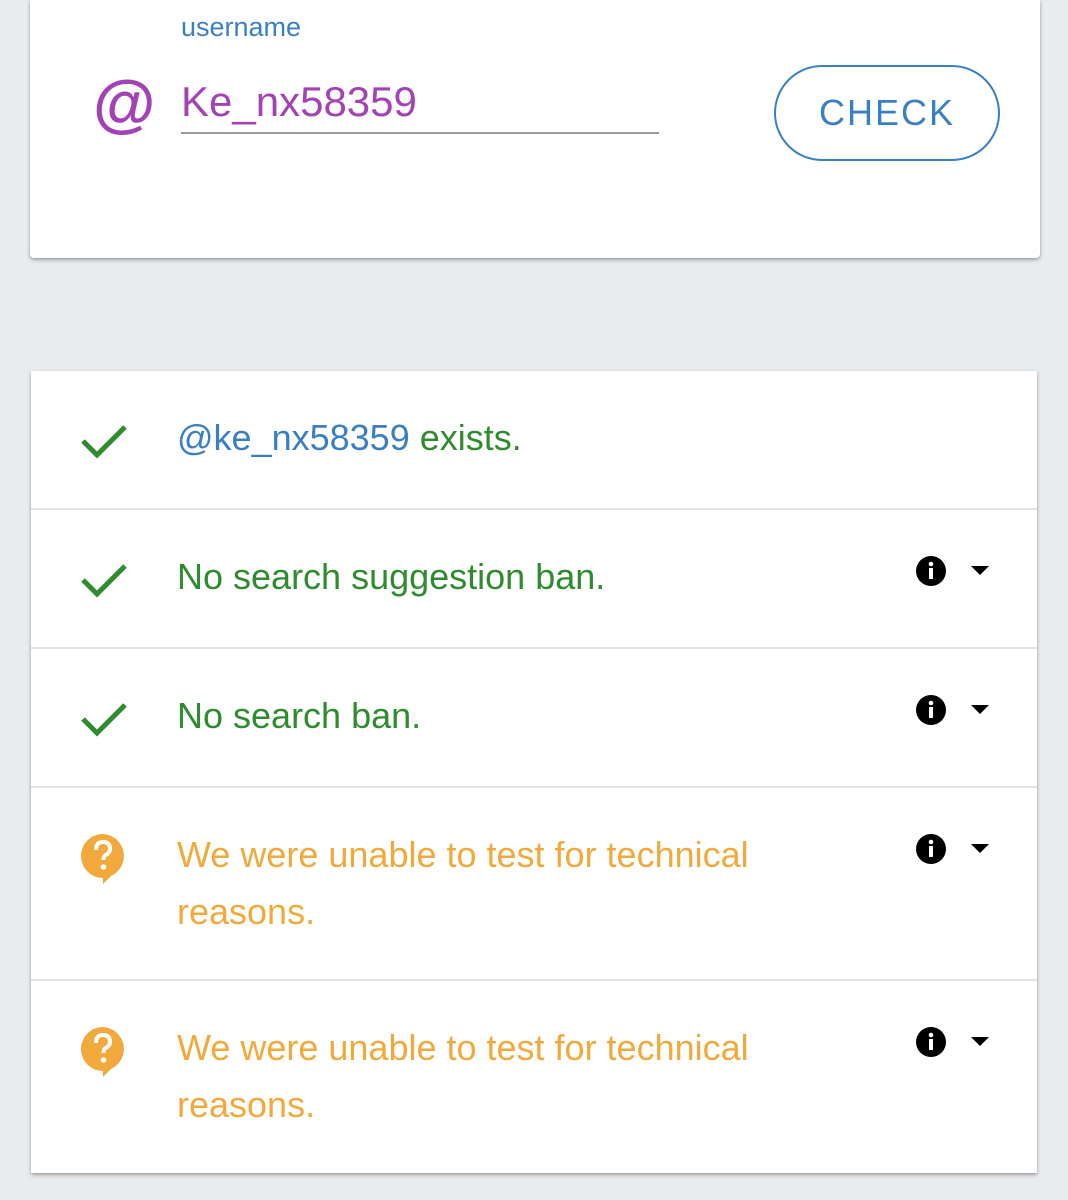 The image size is (1068, 1200). What do you see at coordinates (391, 576) in the screenshot?
I see `result-text: No search suggestion ban.` at bounding box center [391, 576].